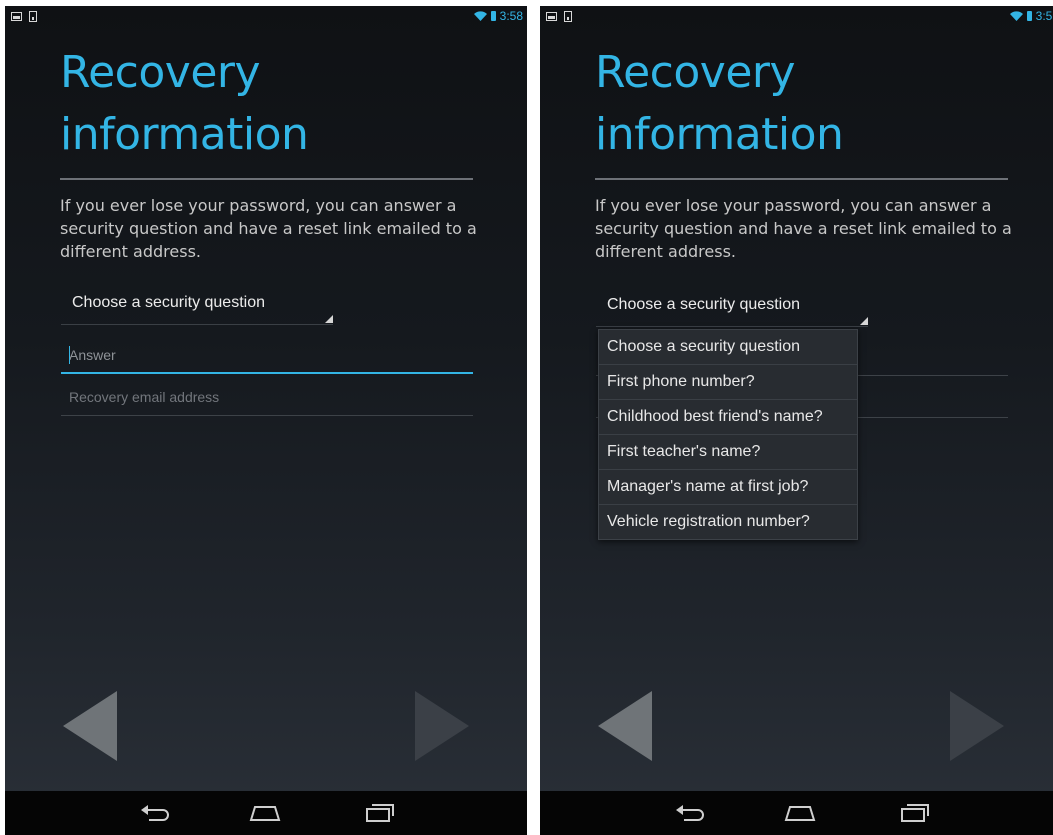  What do you see at coordinates (267, 415) in the screenshot?
I see `email-underline` at bounding box center [267, 415].